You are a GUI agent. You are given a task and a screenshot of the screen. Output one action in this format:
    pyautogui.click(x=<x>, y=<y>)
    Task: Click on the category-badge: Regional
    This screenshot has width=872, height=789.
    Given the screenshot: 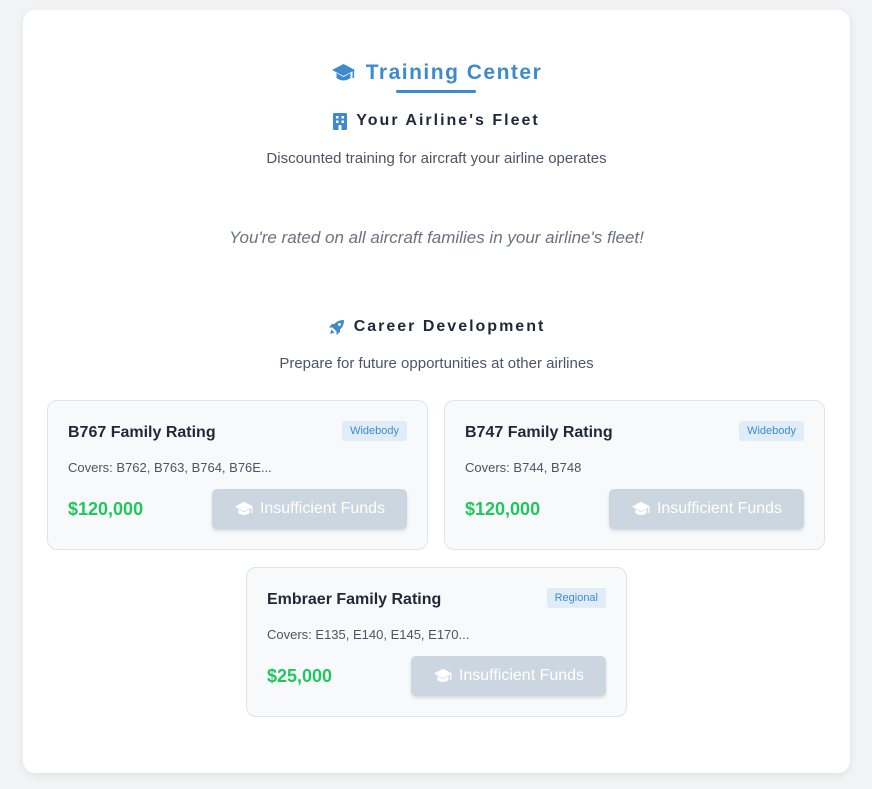 What is the action you would take?
    pyautogui.click(x=576, y=598)
    